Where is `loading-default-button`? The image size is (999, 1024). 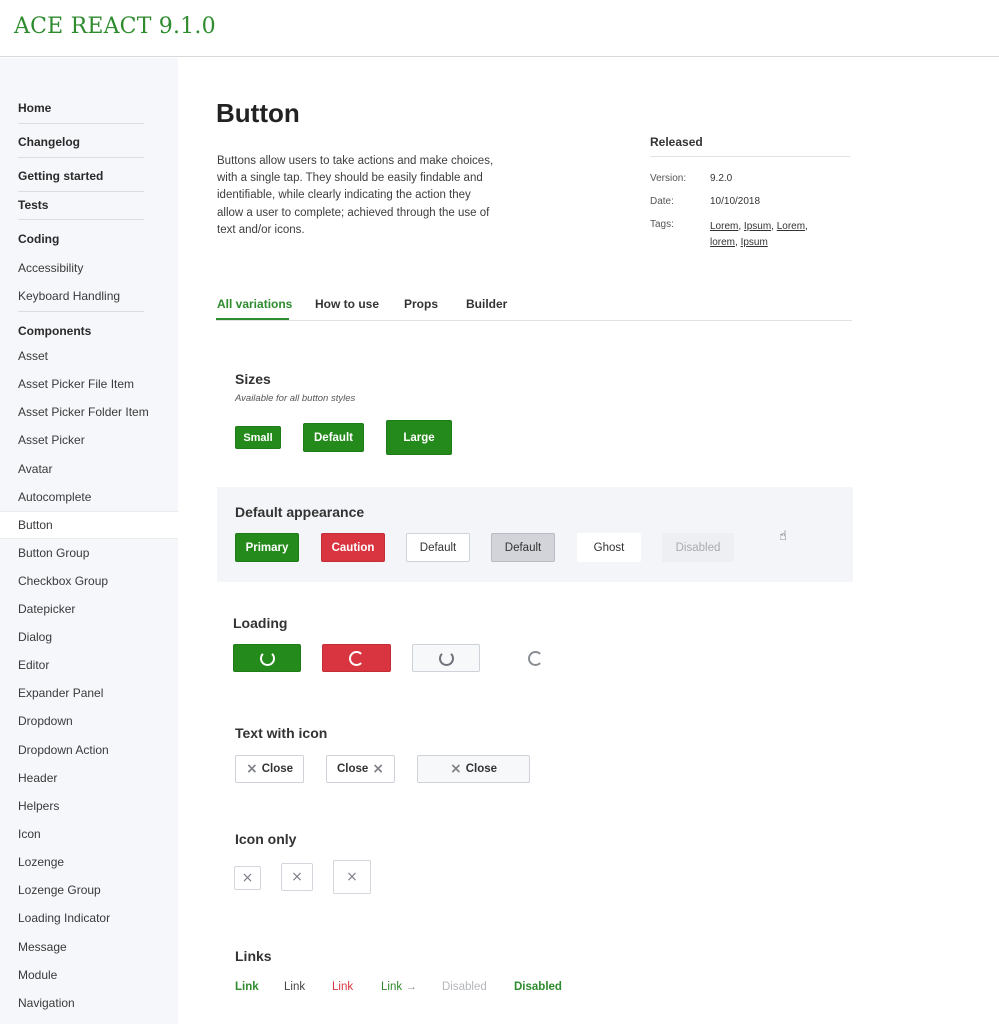 loading-default-button is located at coordinates (446, 658).